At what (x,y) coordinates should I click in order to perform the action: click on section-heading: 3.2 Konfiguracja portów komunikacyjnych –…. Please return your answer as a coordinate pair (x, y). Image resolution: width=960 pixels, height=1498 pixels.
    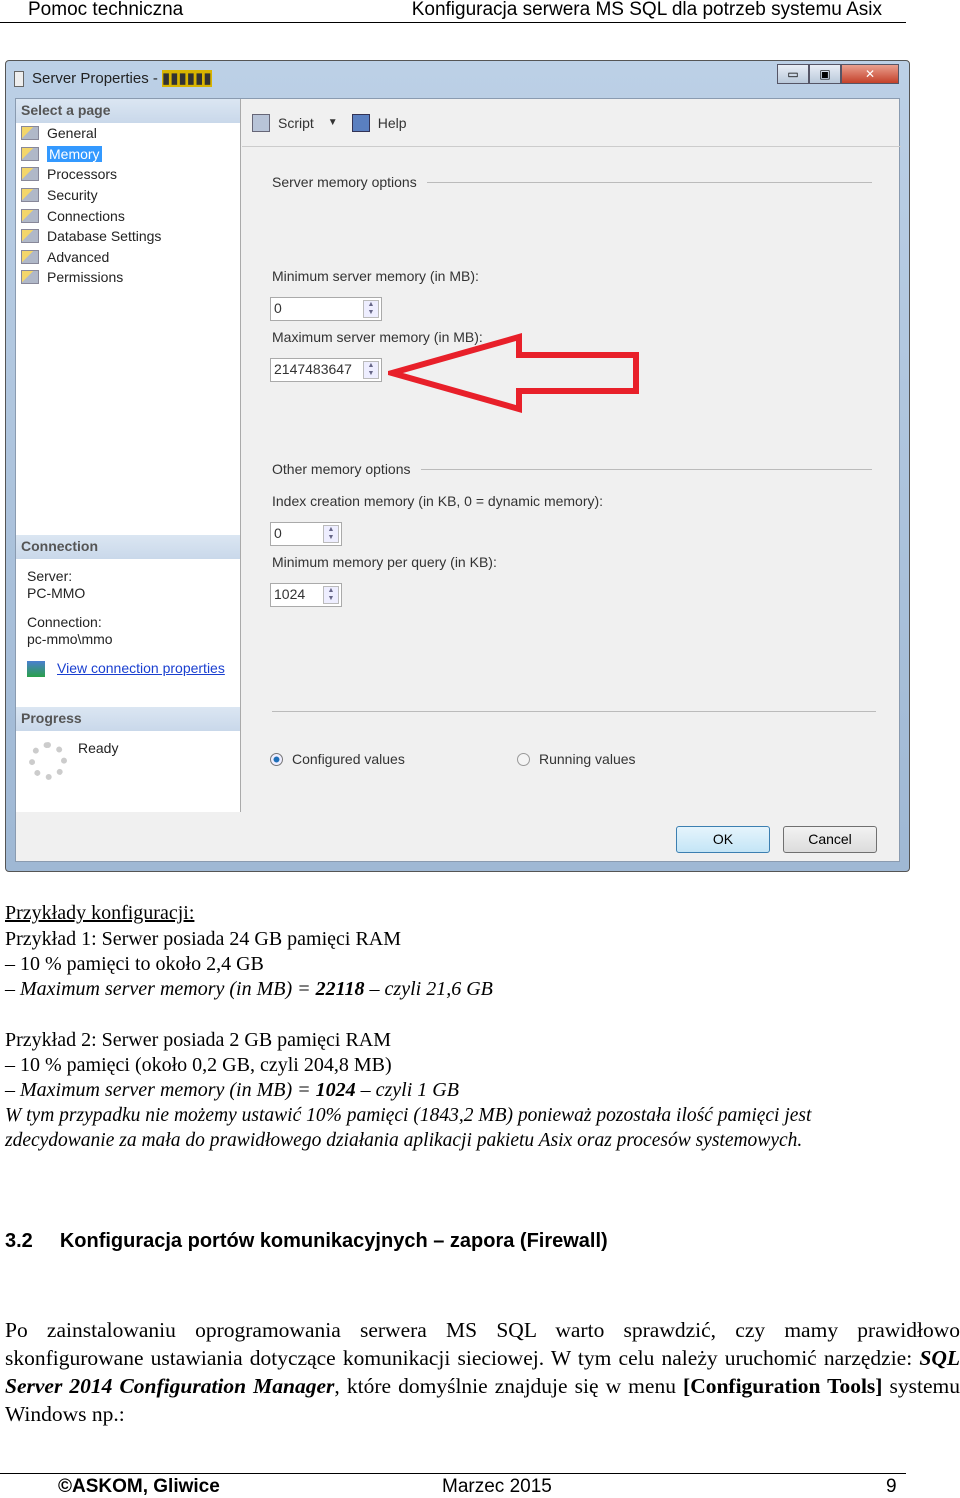
    Looking at the image, I should click on (306, 1241).